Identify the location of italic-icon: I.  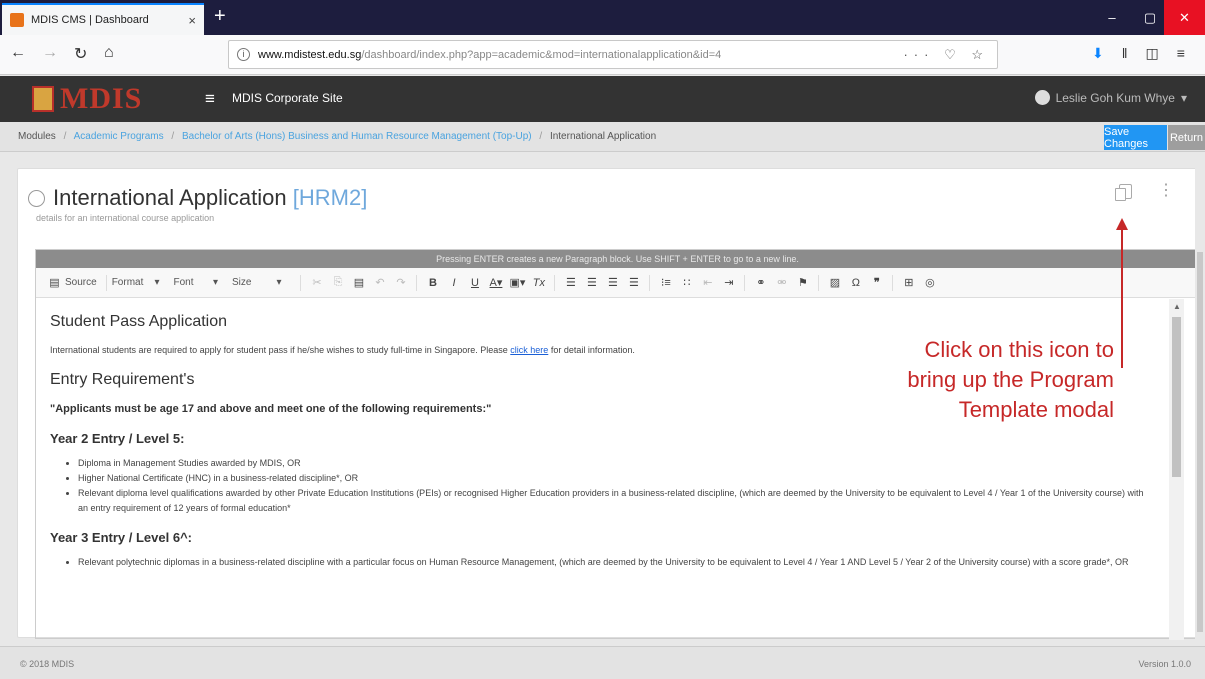
(453, 283).